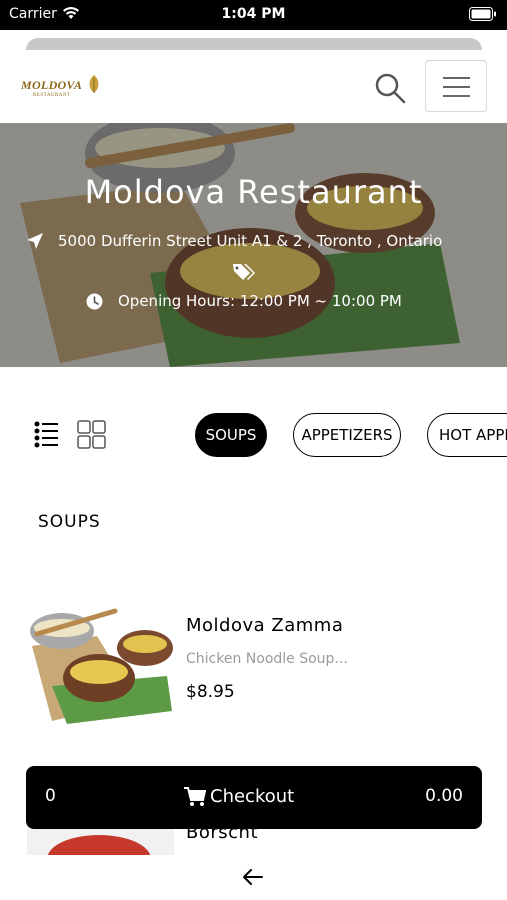  What do you see at coordinates (69, 522) in the screenshot?
I see `section-title: SOUPS` at bounding box center [69, 522].